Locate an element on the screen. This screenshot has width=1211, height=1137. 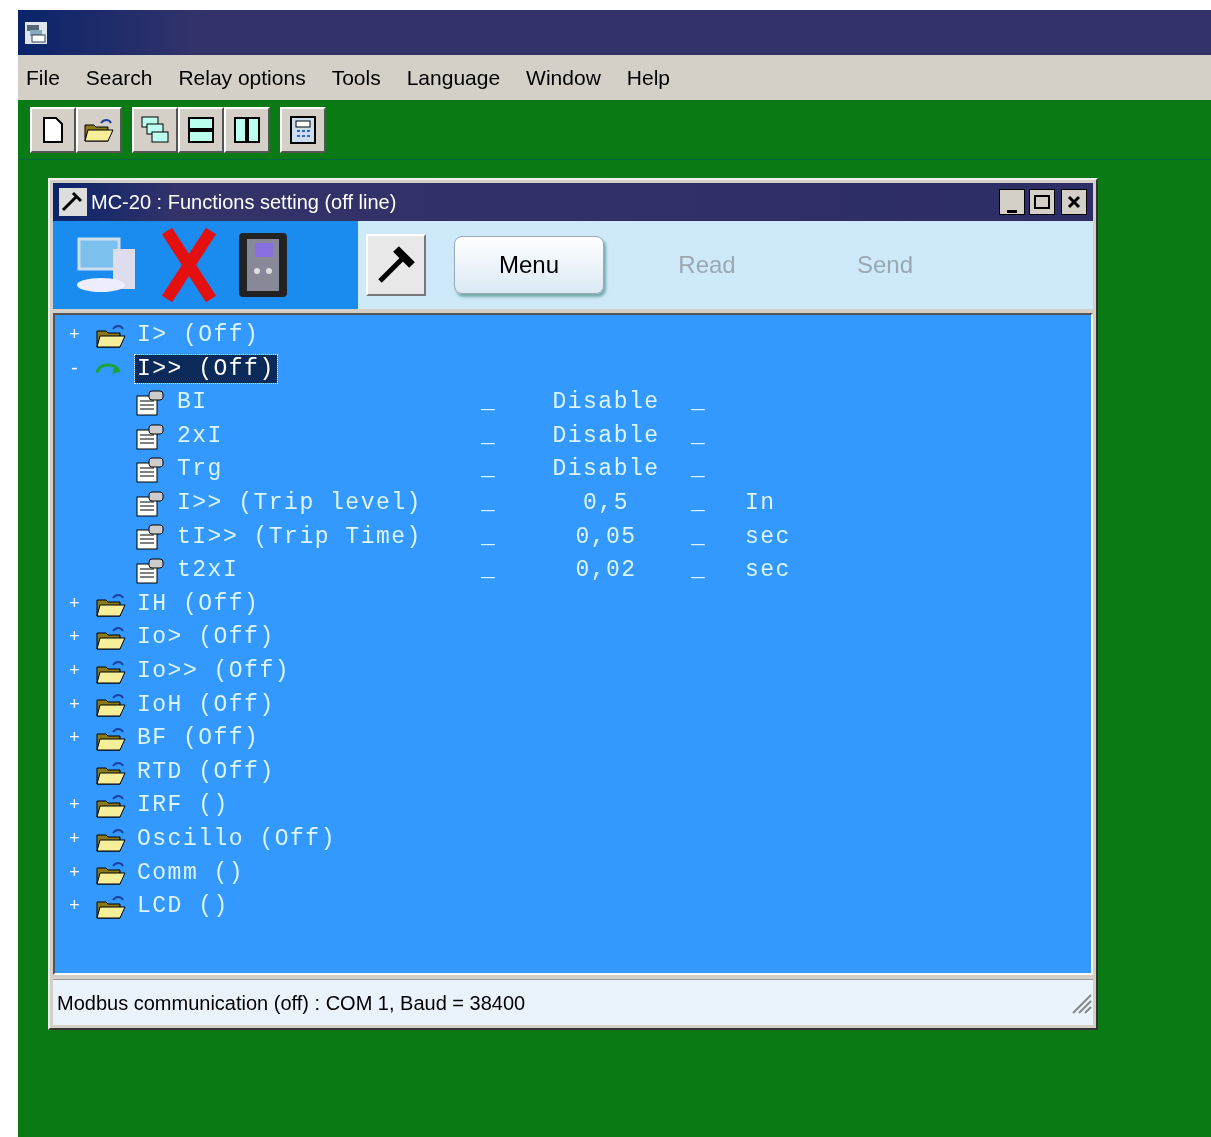
setting-unit: In is located at coordinates (760, 503).